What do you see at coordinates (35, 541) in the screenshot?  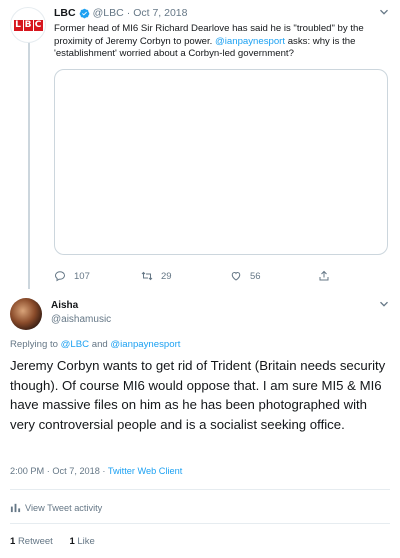 I see `retweets-label: Retweet` at bounding box center [35, 541].